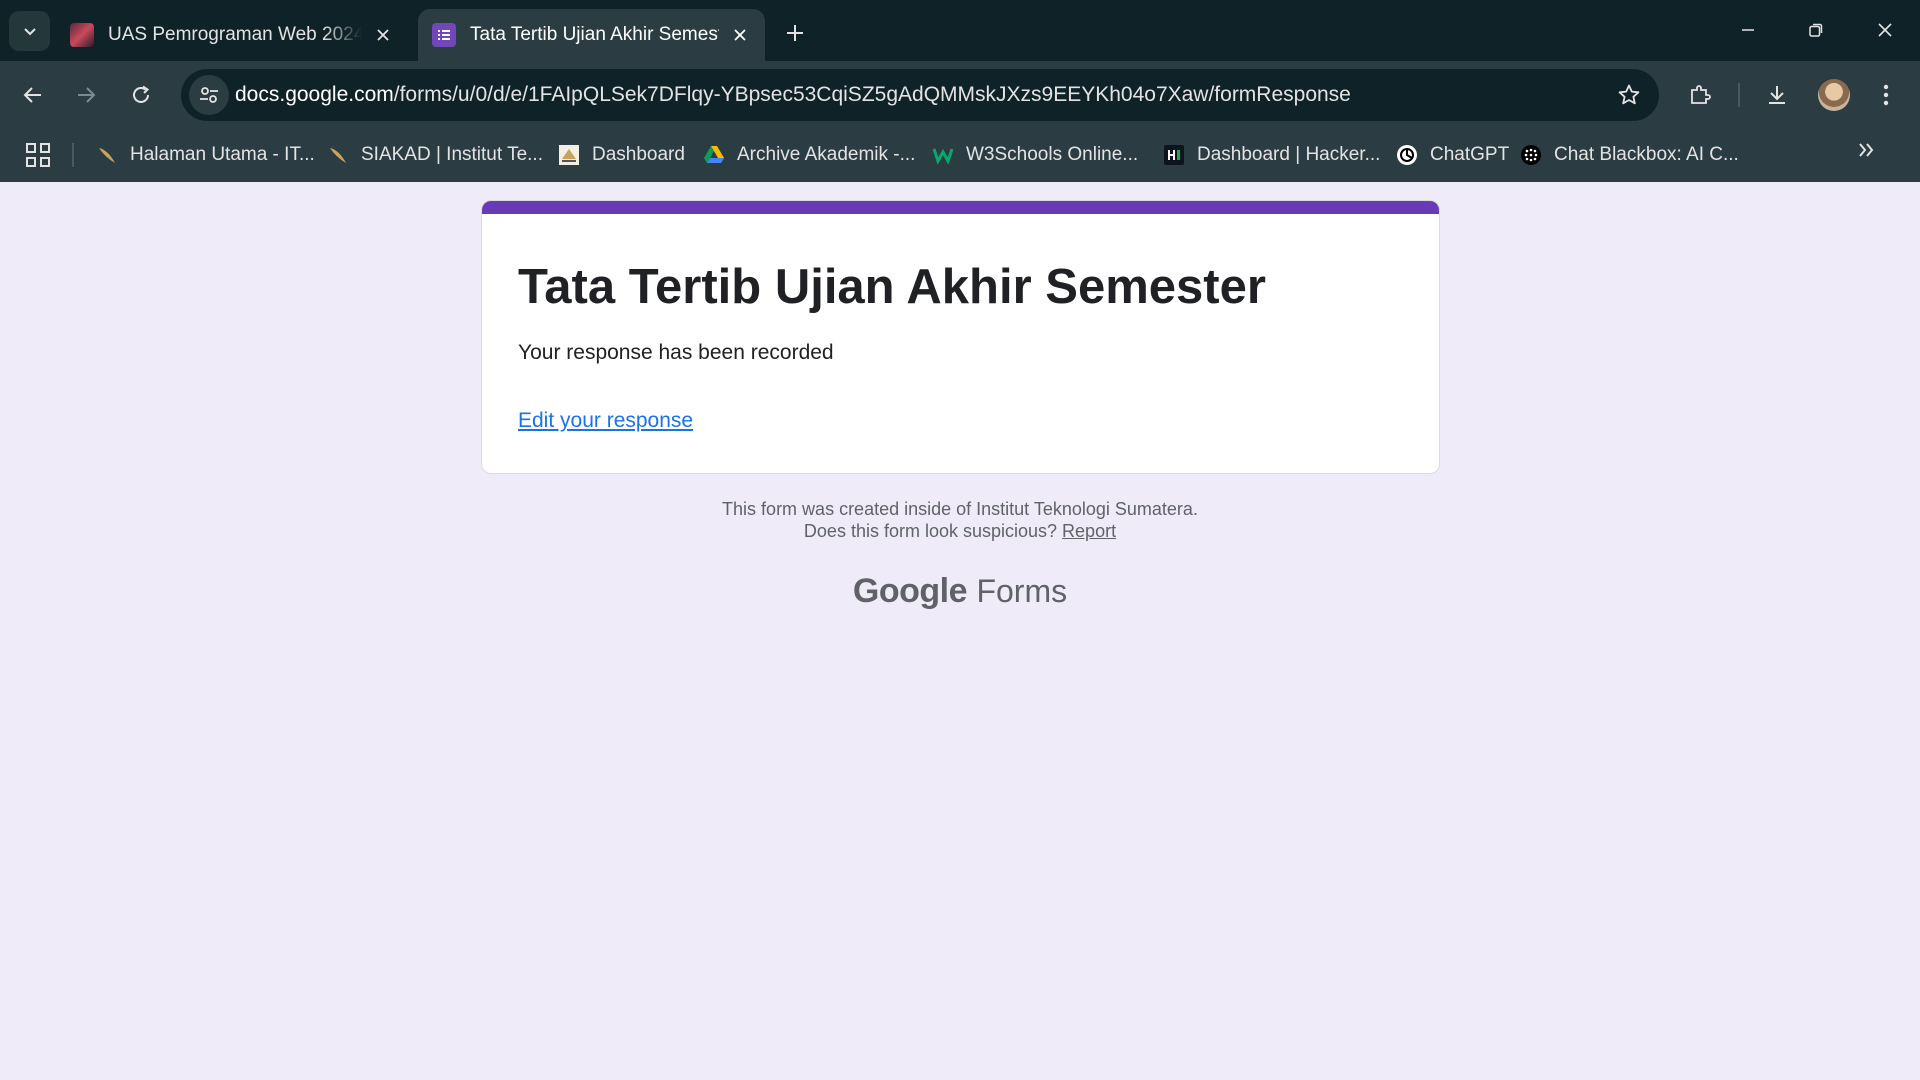 Image resolution: width=1920 pixels, height=1080 pixels. What do you see at coordinates (638, 154) in the screenshot?
I see `bookmark-label: Dashboard` at bounding box center [638, 154].